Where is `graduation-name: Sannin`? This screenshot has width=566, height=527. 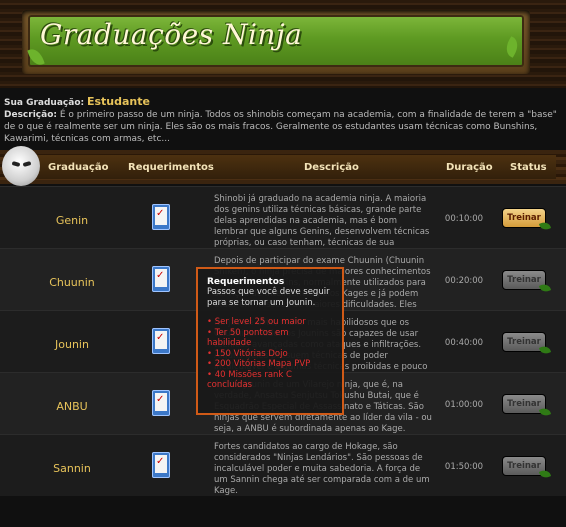 graduation-name: Sannin is located at coordinates (72, 468).